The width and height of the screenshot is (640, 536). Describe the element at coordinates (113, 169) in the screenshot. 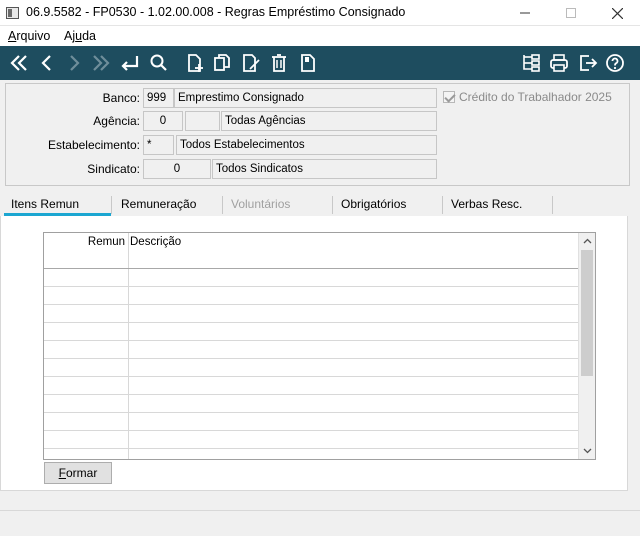

I see `sindicato-label: Sindicato:` at that location.